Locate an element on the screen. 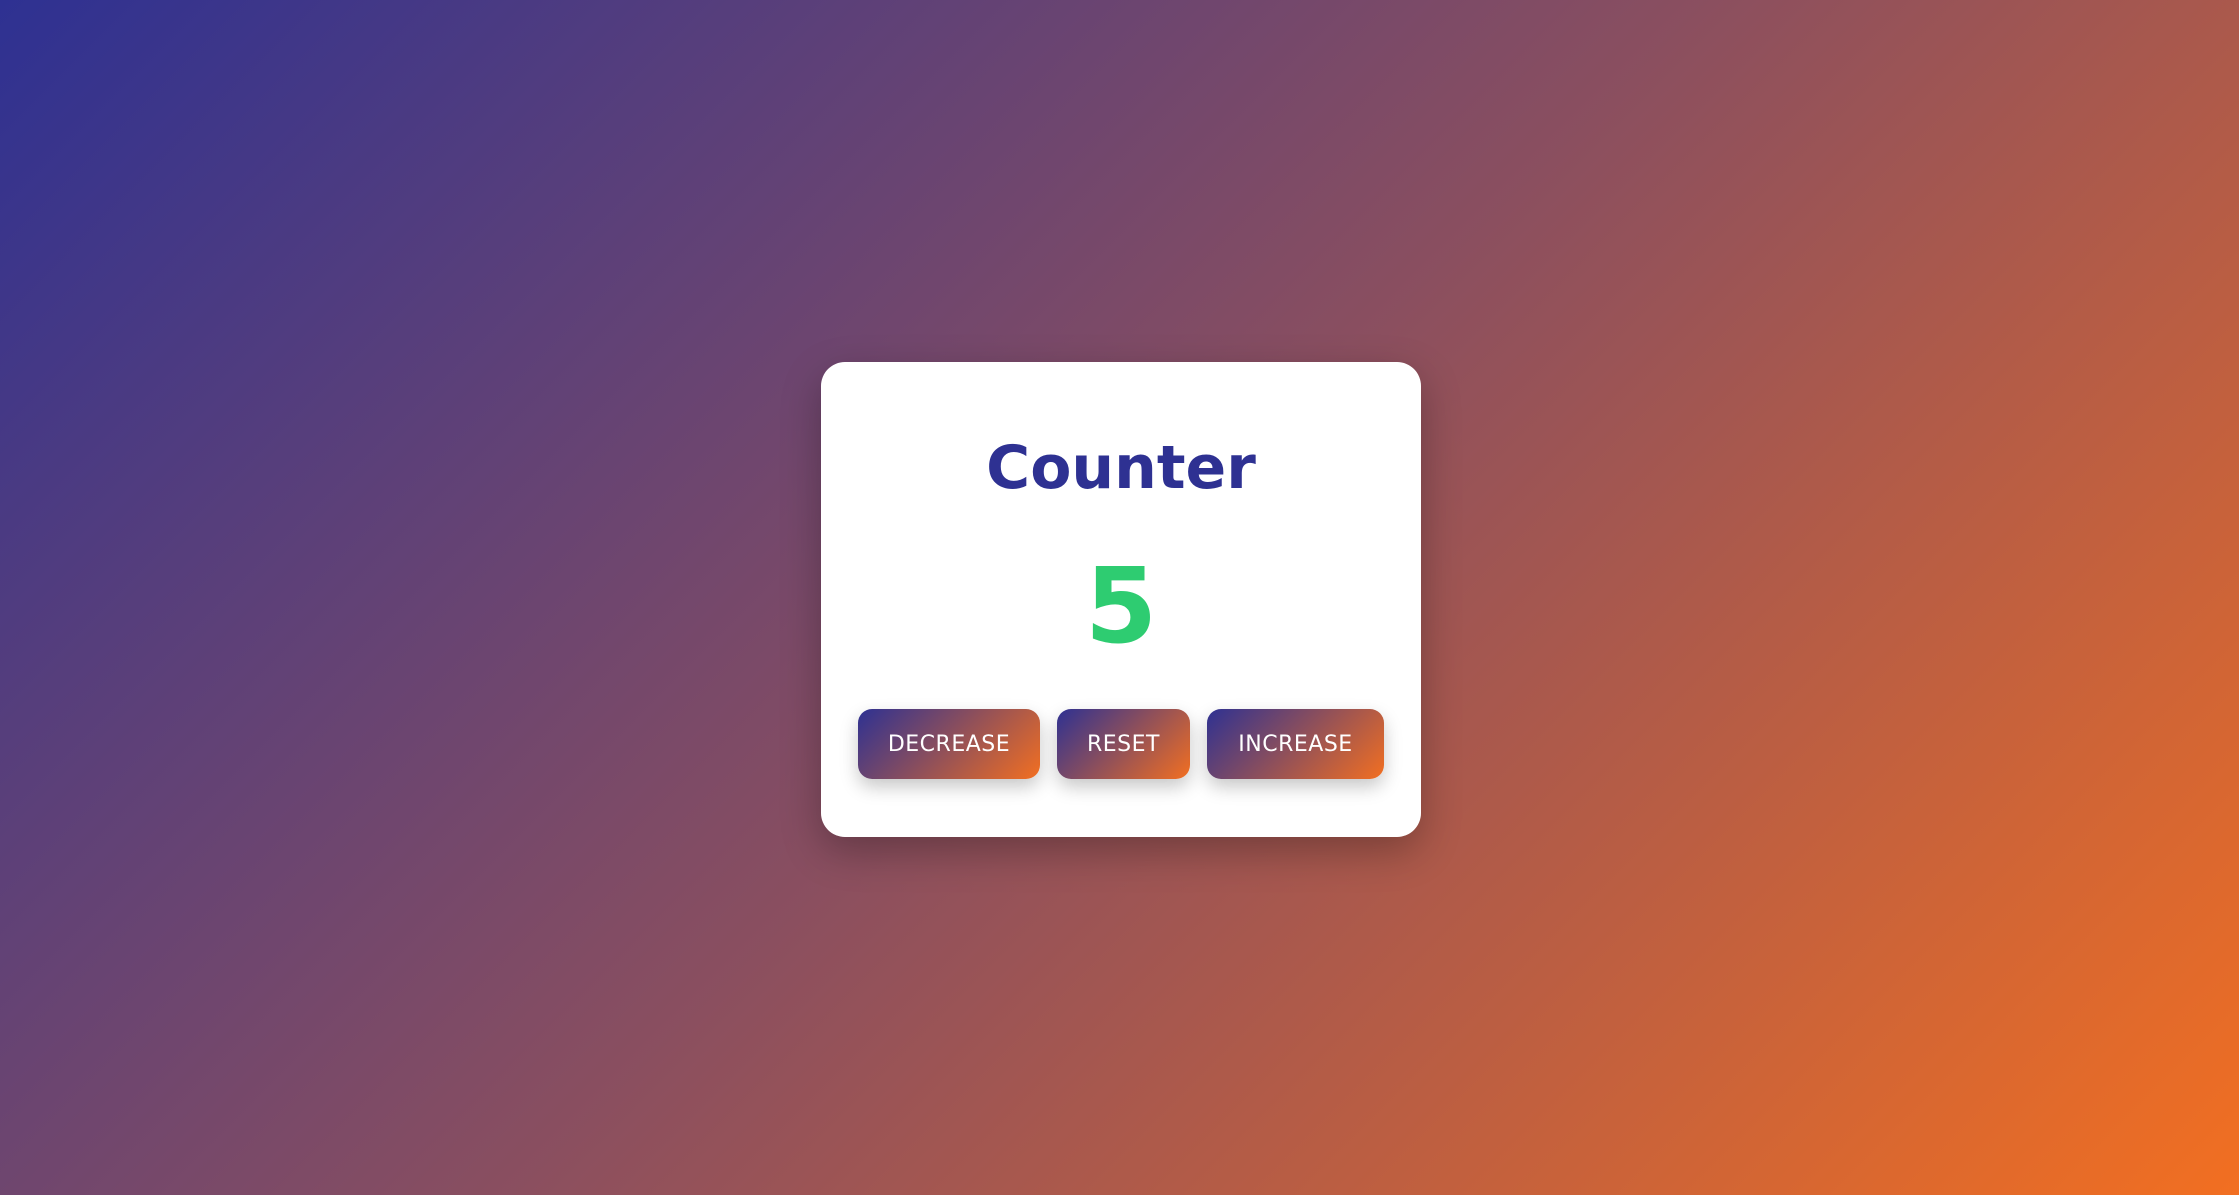 Image resolution: width=2239 pixels, height=1195 pixels. counter-button-row: DECREASE RESET INCREASE is located at coordinates (1121, 744).